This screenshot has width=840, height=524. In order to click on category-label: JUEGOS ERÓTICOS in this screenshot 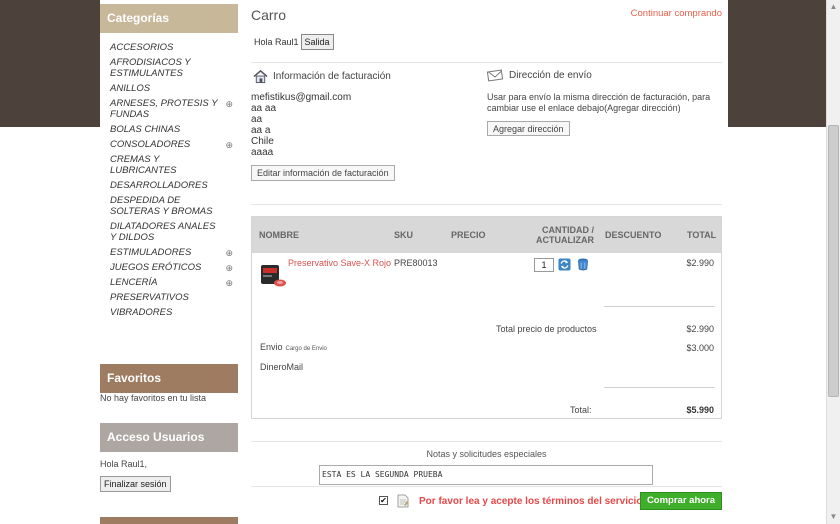, I will do `click(156, 267)`.